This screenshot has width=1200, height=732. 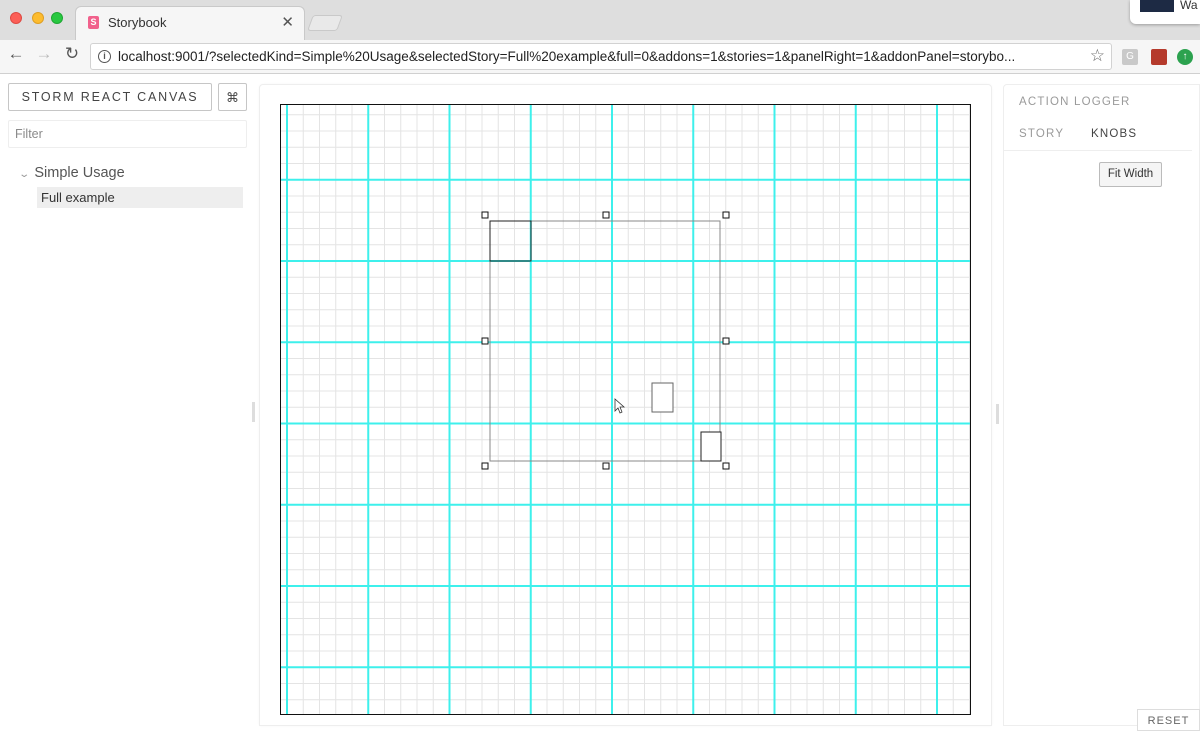 I want to click on tab-action-logger: ACTION LOGGER, so click(x=1074, y=102).